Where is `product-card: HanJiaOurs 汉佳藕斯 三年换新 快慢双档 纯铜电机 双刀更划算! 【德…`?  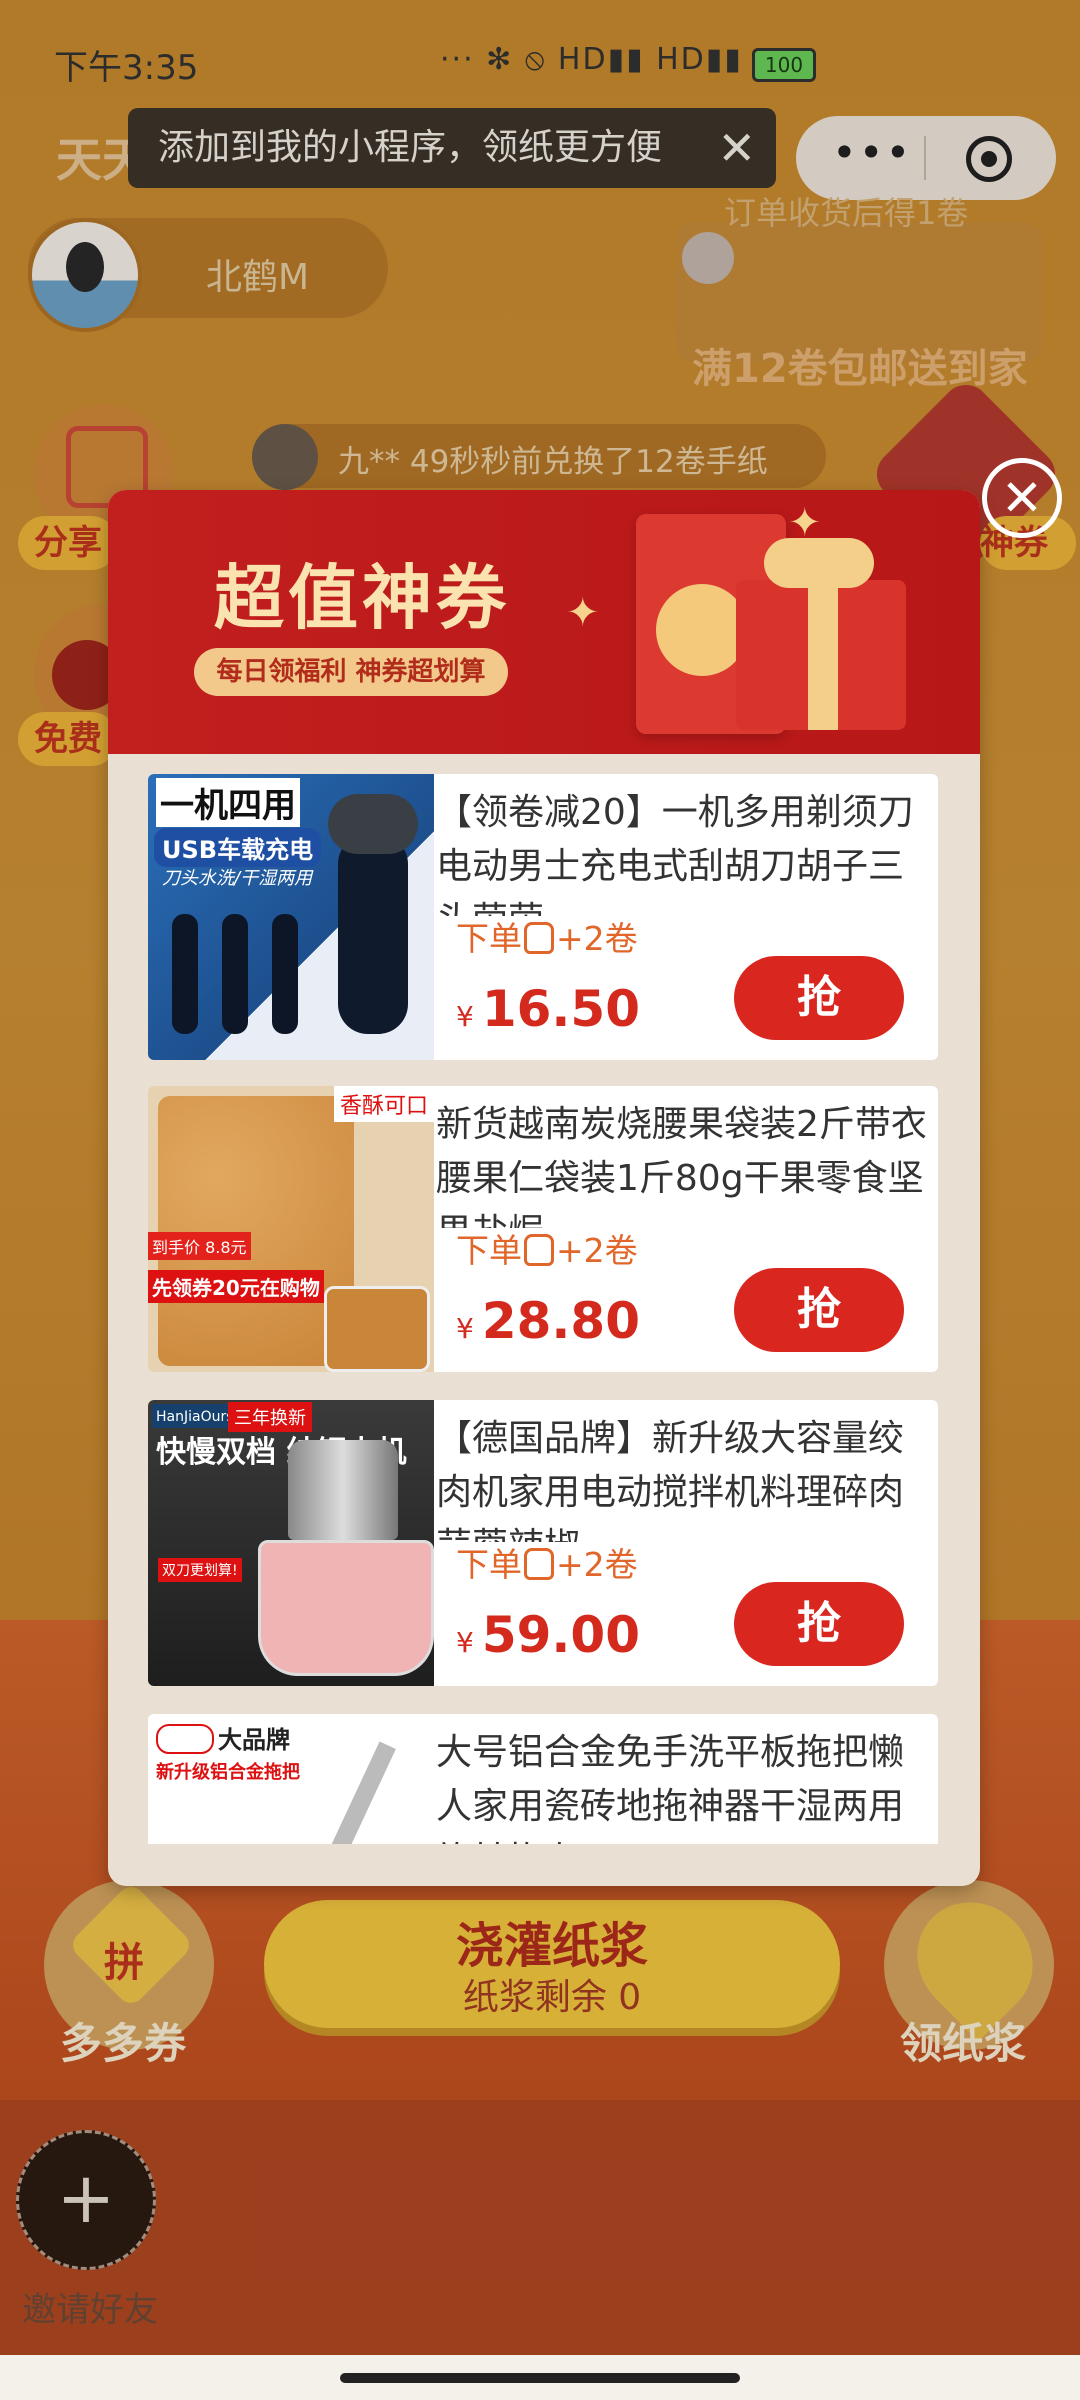 product-card: HanJiaOurs 汉佳藕斯 三年换新 快慢双档 纯铜电机 双刀更划算! 【德… is located at coordinates (543, 1543).